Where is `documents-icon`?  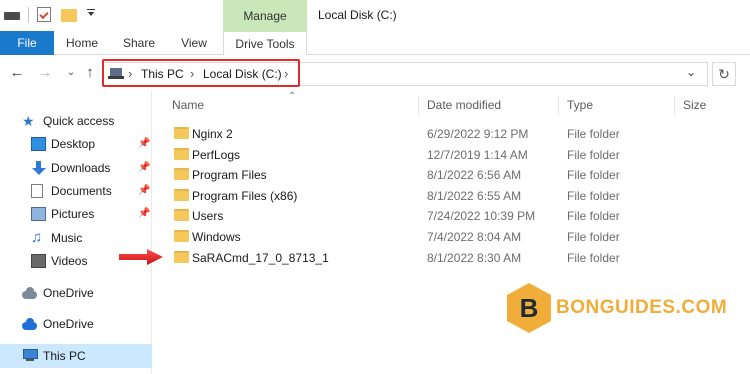 documents-icon is located at coordinates (37, 191).